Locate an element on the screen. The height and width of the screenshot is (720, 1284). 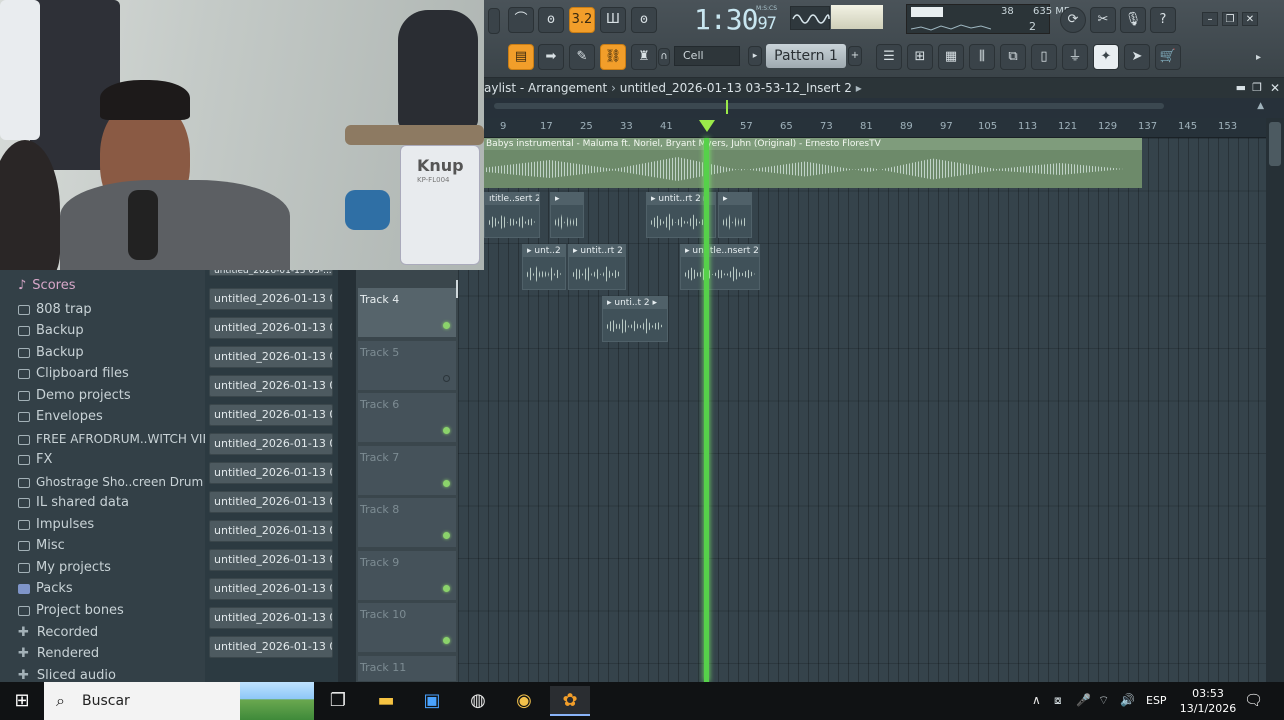
track-header-4: Track 4 is located at coordinates (407, 313).